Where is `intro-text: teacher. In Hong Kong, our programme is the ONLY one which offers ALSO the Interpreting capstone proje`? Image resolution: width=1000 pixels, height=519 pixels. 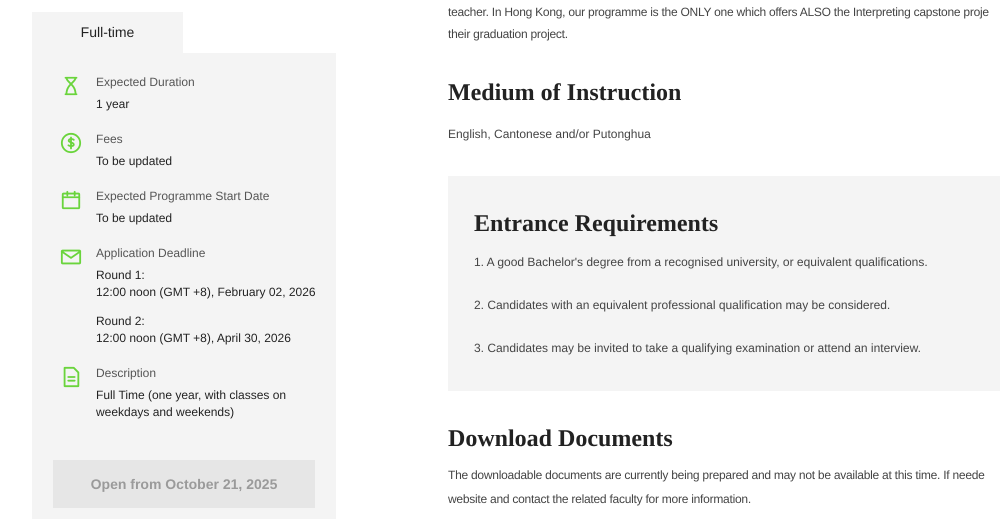
intro-text: teacher. In Hong Kong, our programme is the ONLY one which offers ALSO the Interpreting capstone proje is located at coordinates (719, 12).